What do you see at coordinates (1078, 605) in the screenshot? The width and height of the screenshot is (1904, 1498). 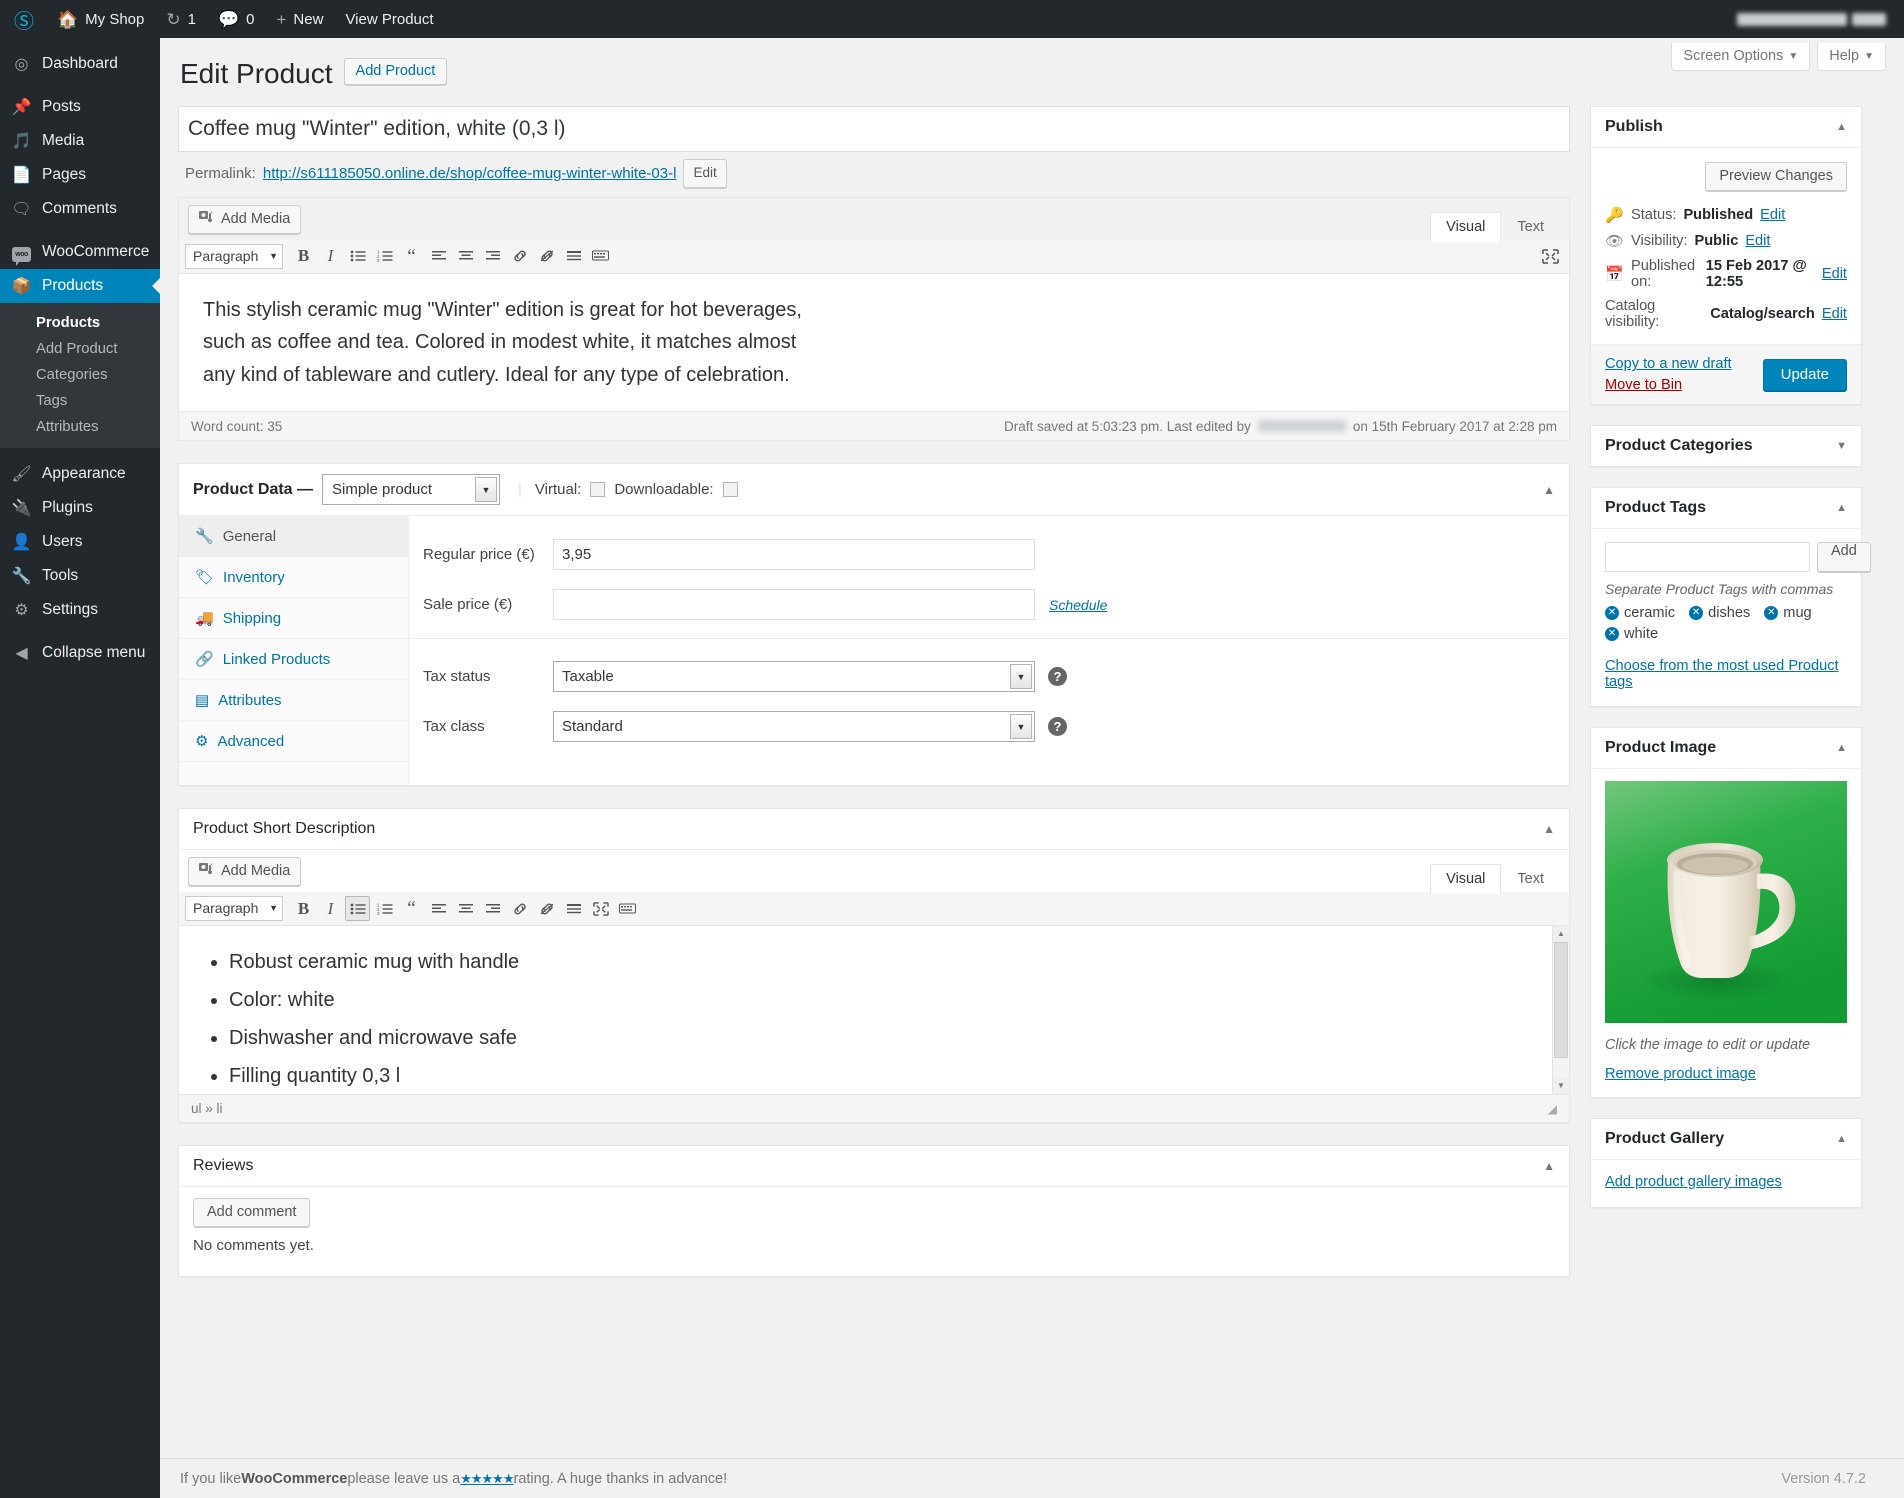 I see `schedule-sale-link: Schedule` at bounding box center [1078, 605].